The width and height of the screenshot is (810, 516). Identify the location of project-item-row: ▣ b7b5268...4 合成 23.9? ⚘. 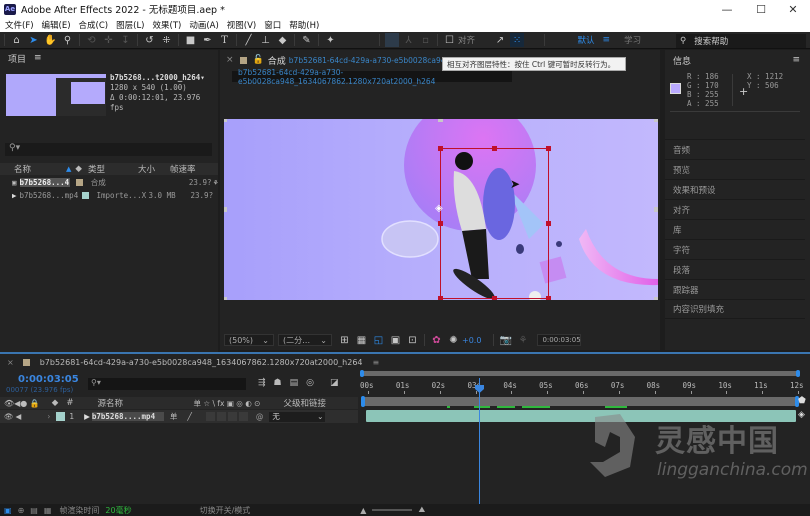
(109, 182).